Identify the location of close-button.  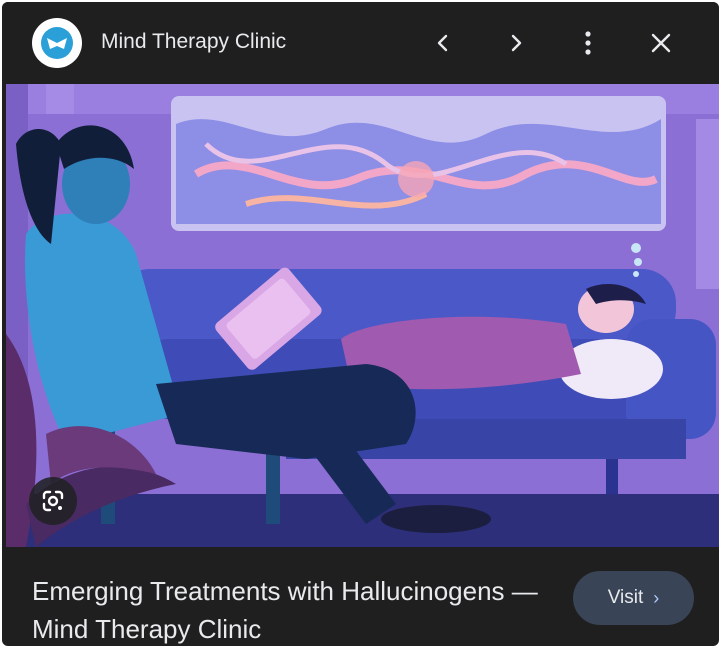
(661, 43).